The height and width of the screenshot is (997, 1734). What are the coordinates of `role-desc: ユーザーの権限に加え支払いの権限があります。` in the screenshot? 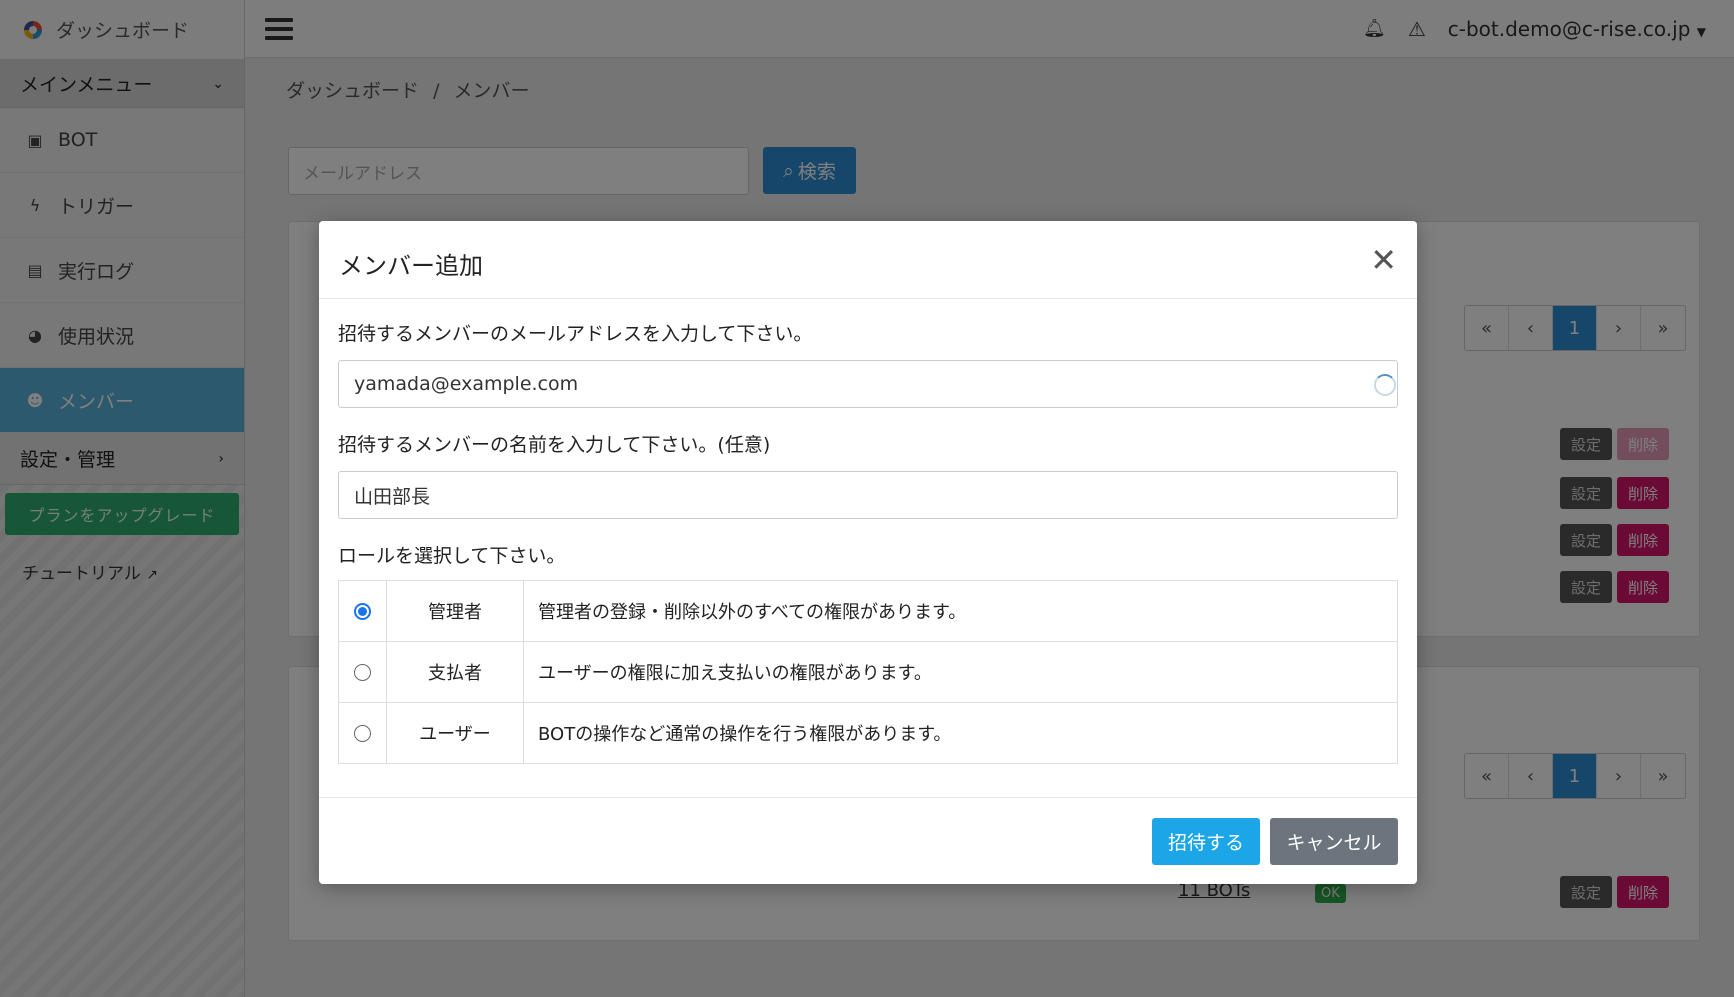 It's located at (960, 672).